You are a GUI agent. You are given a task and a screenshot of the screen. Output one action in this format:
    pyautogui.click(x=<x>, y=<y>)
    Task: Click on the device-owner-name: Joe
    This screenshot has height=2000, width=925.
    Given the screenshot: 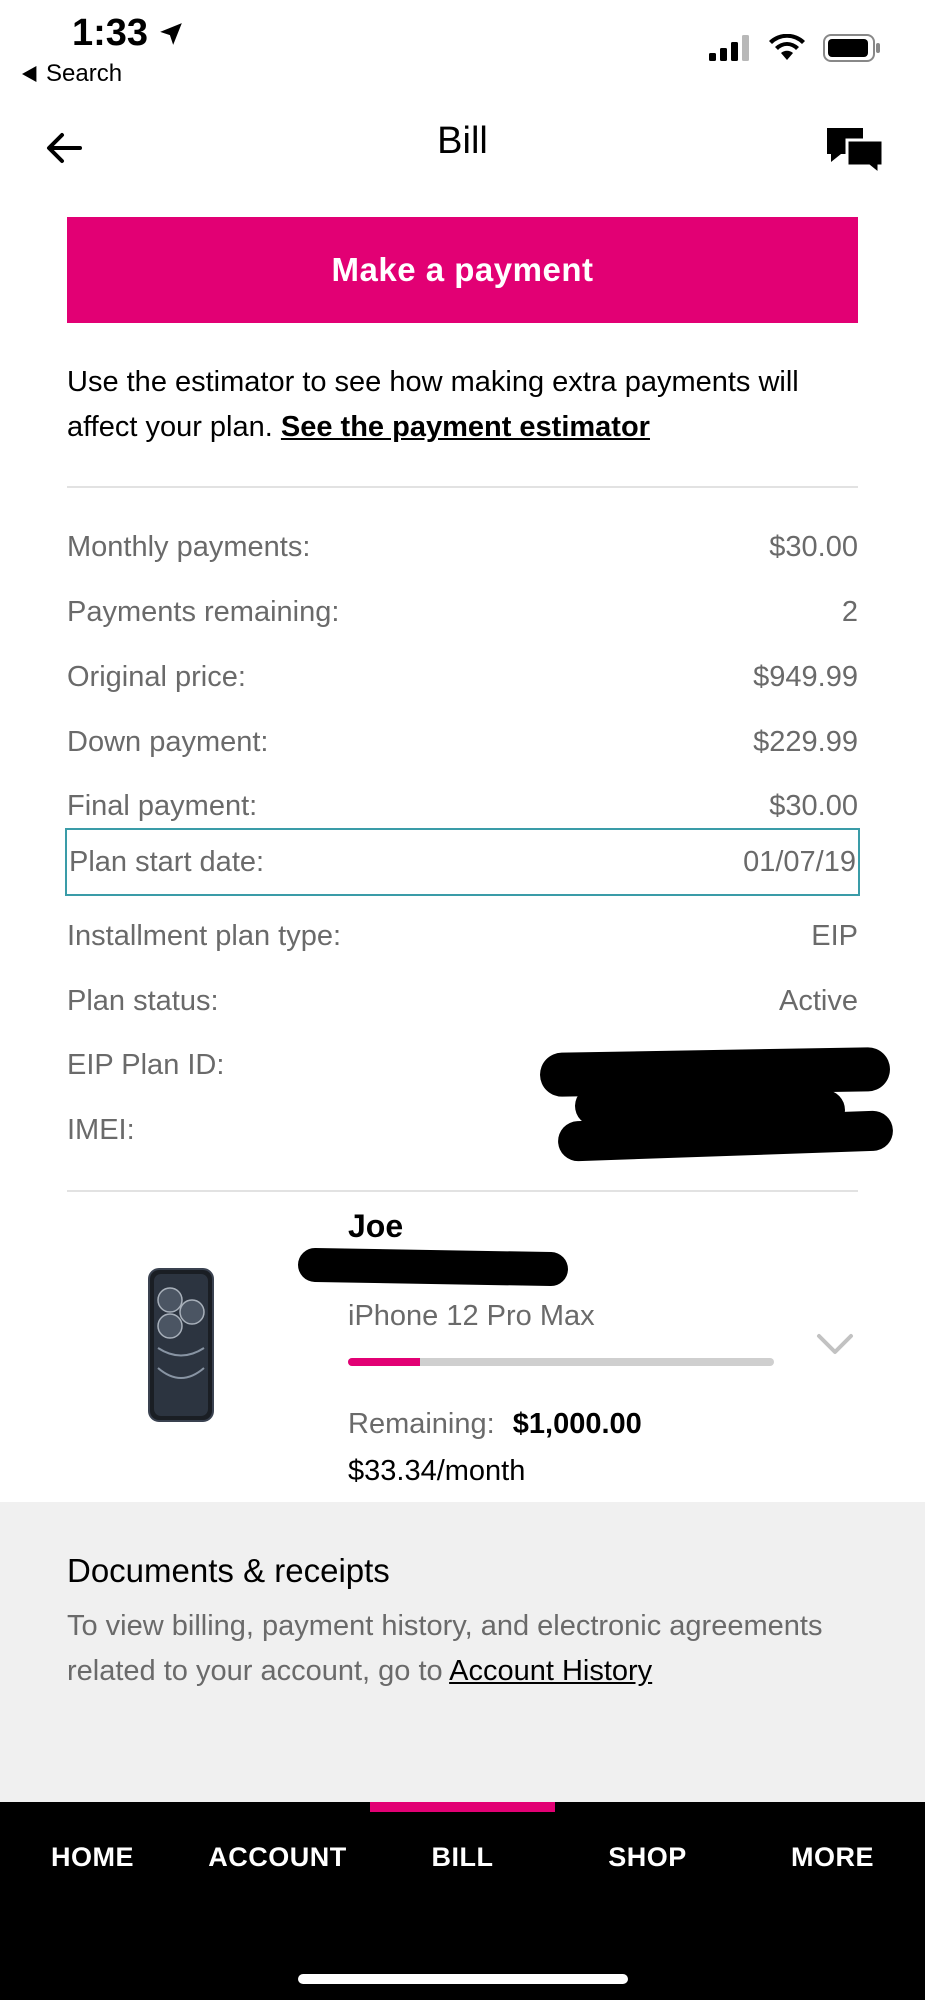 What is the action you would take?
    pyautogui.click(x=376, y=1226)
    